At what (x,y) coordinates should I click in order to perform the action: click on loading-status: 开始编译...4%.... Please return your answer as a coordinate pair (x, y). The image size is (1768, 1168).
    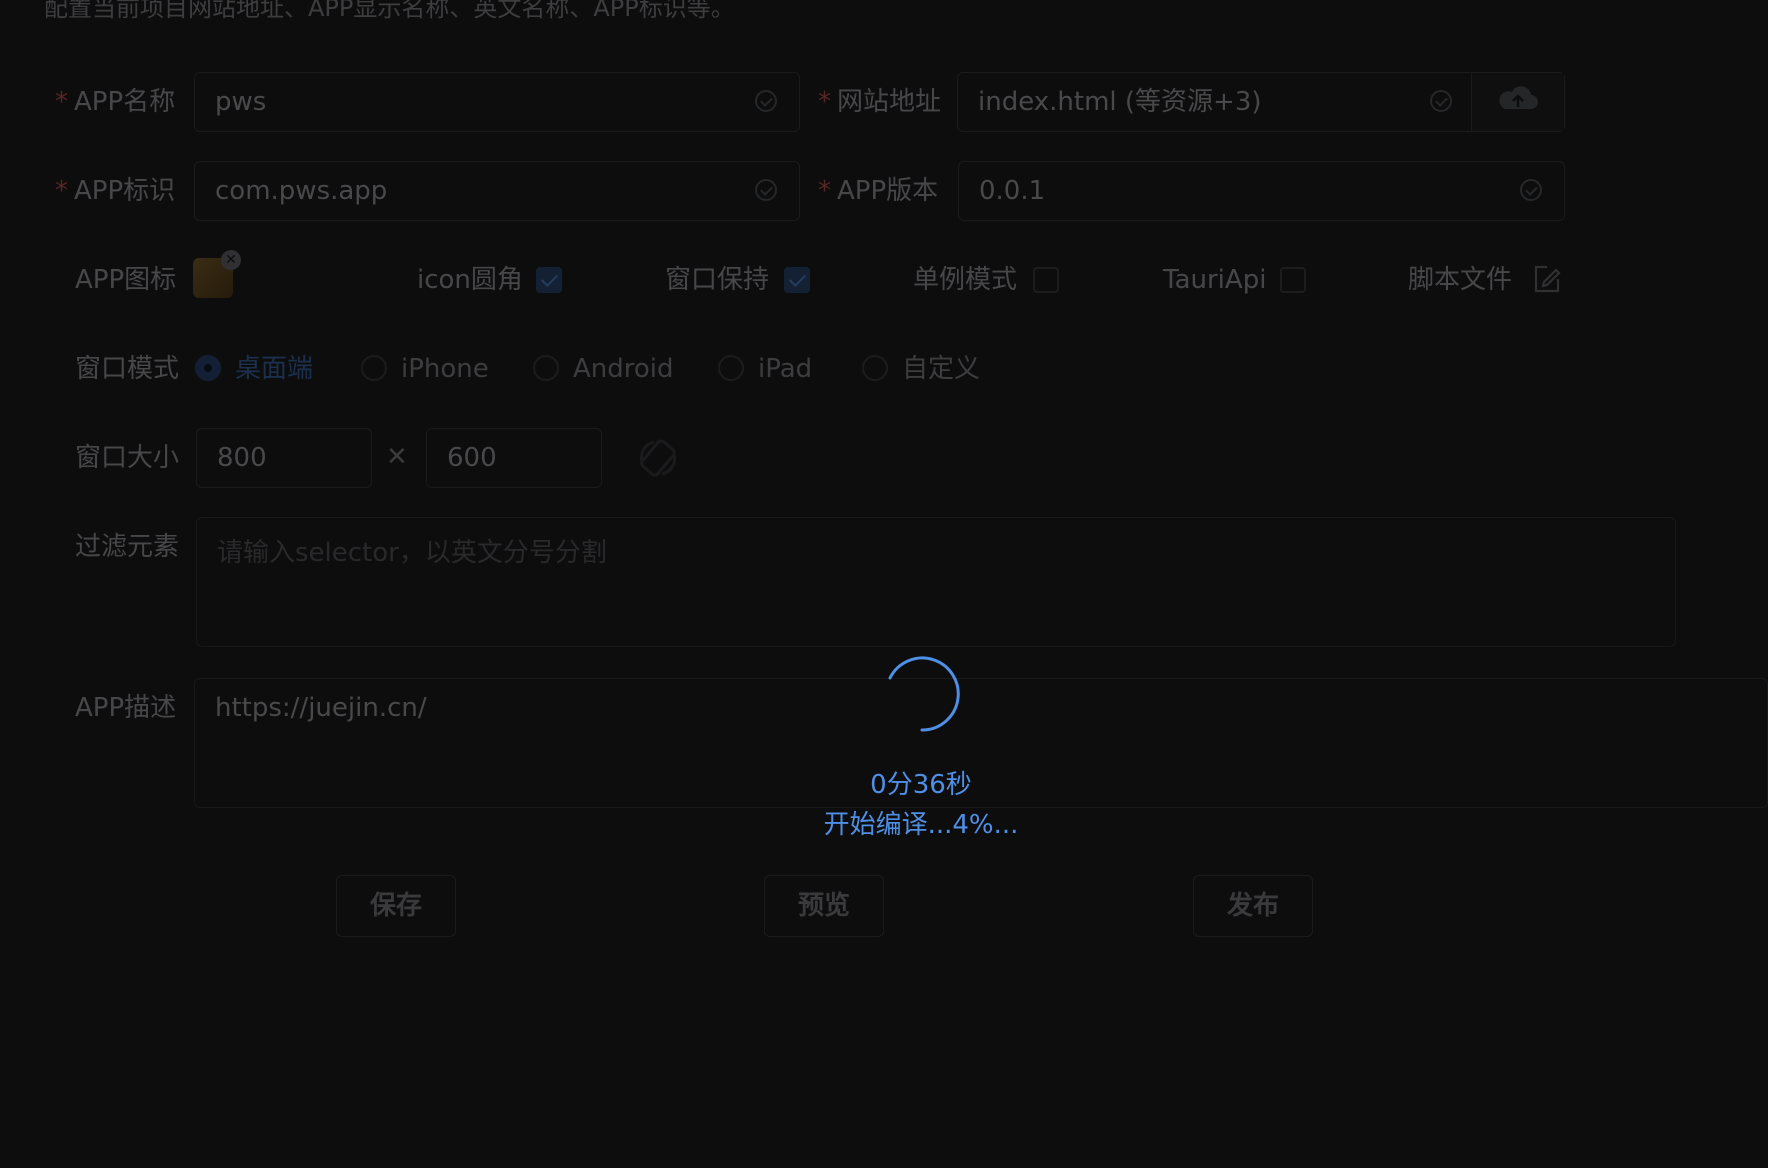
    Looking at the image, I should click on (921, 825).